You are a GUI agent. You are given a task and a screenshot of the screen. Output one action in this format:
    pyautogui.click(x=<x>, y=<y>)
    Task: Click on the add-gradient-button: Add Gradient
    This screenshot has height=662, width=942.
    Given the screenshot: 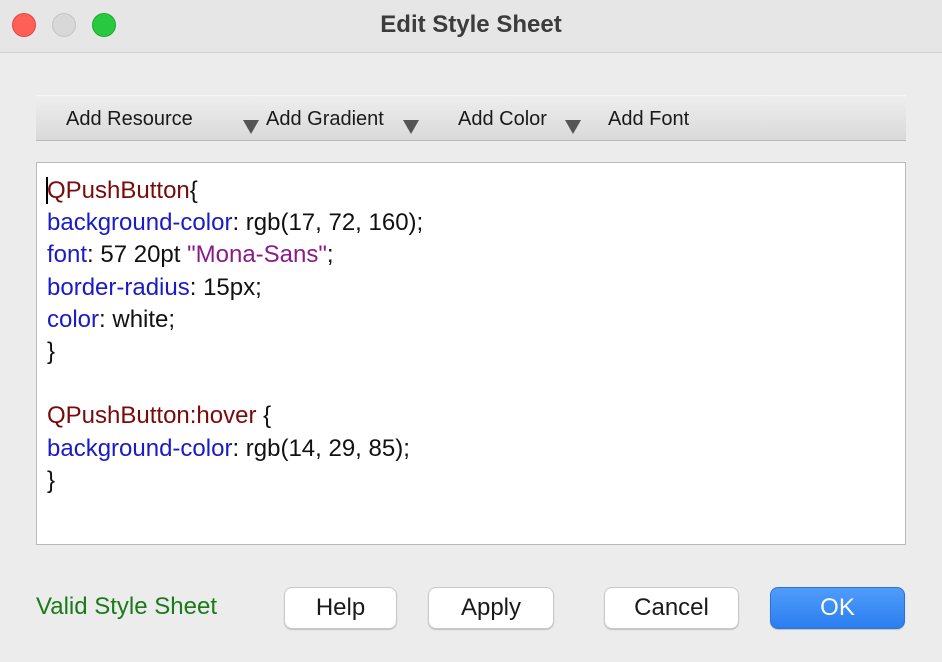 What is the action you would take?
    pyautogui.click(x=342, y=119)
    